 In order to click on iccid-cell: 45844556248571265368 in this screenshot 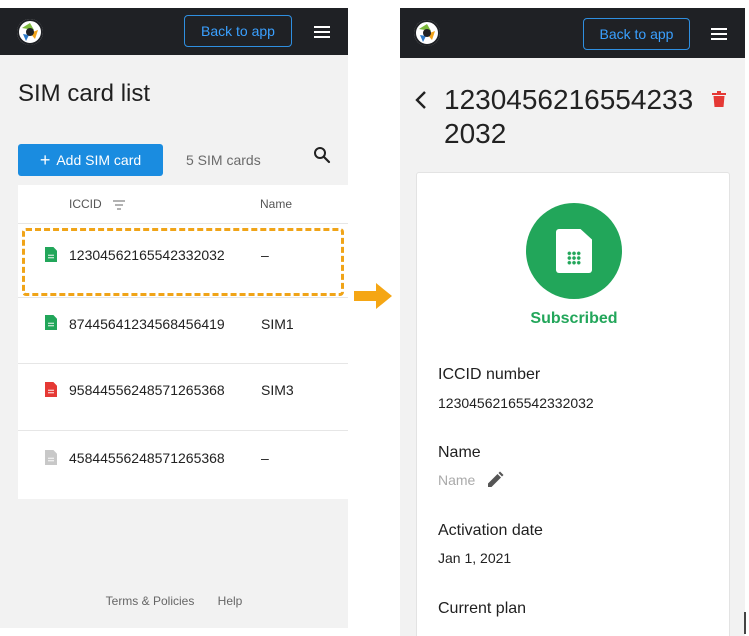, I will do `click(147, 458)`.